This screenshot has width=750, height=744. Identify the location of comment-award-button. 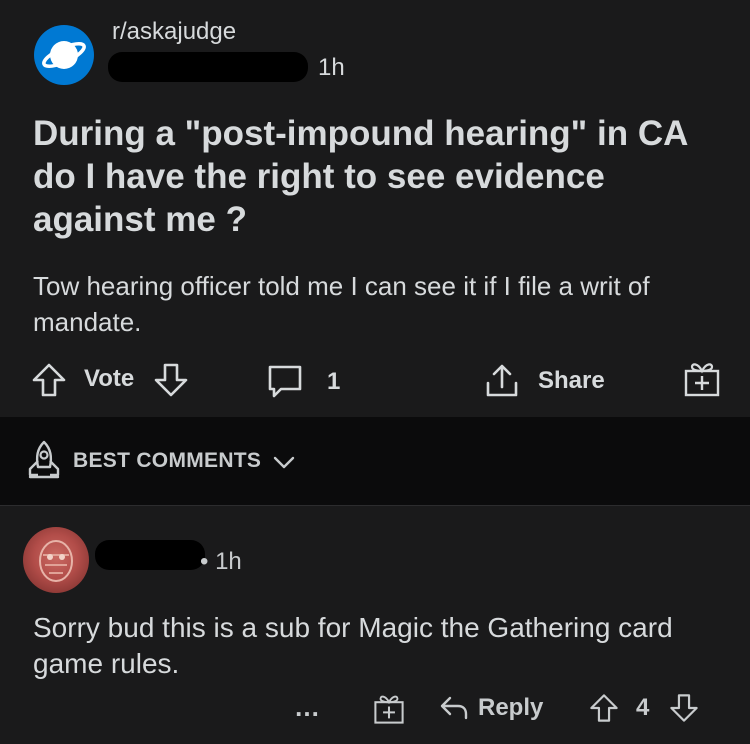
(389, 709).